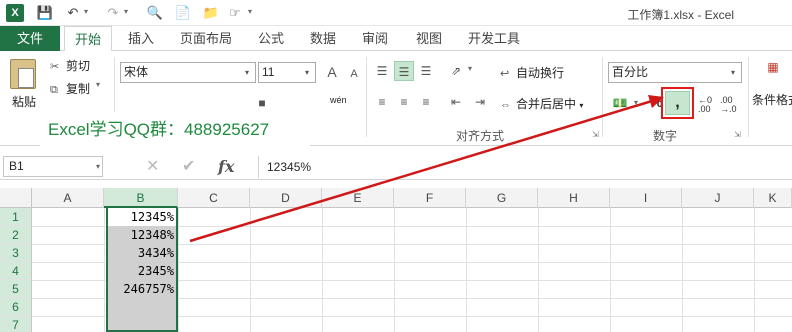 This screenshot has width=792, height=332. Describe the element at coordinates (211, 13) in the screenshot. I see `open-folder-icon: 📁` at that location.